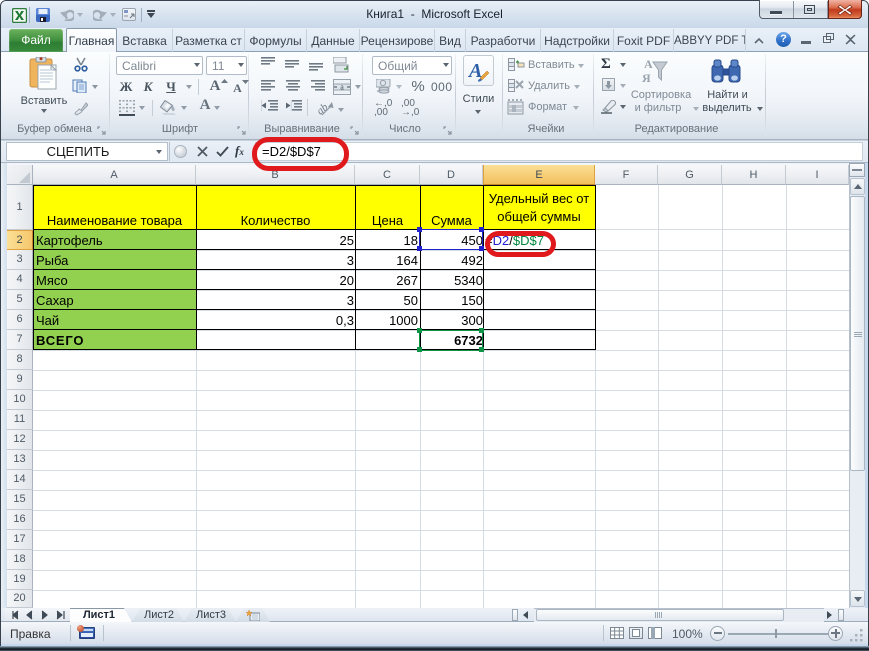 The image size is (869, 651). What do you see at coordinates (342, 87) in the screenshot?
I see `svg-text: a` at bounding box center [342, 87].